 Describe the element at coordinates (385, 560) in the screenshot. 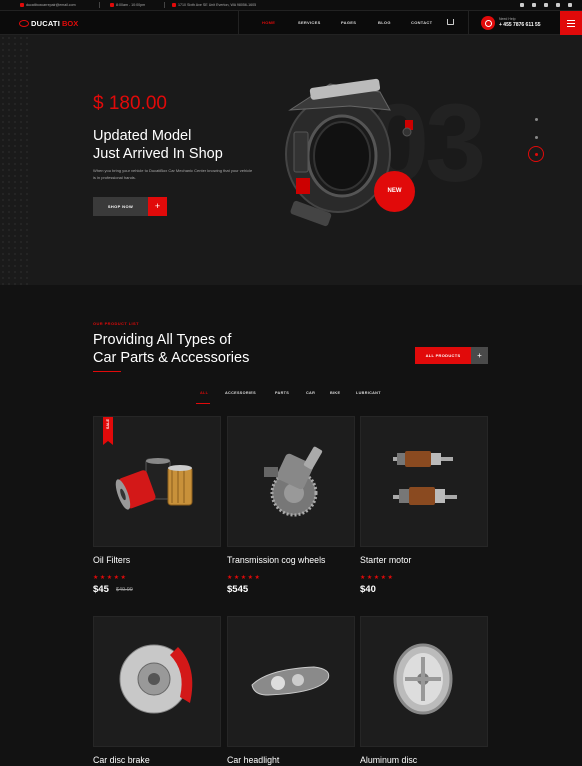

I see `product-name: Starter motor` at that location.